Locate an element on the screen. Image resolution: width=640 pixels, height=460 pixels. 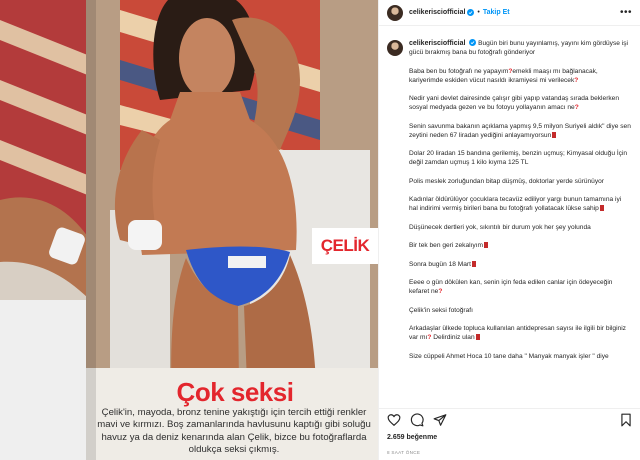
action-bar is located at coordinates (509, 419).